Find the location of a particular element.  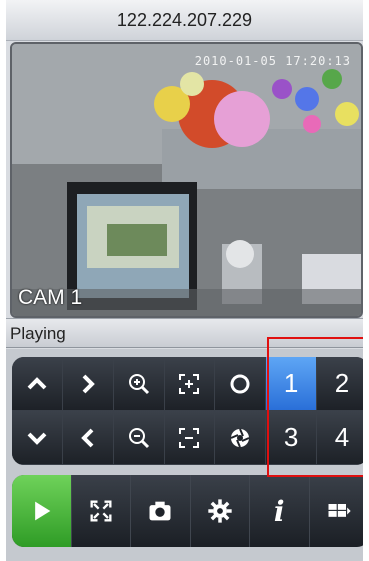

fullscreen-icon is located at coordinates (101, 511).